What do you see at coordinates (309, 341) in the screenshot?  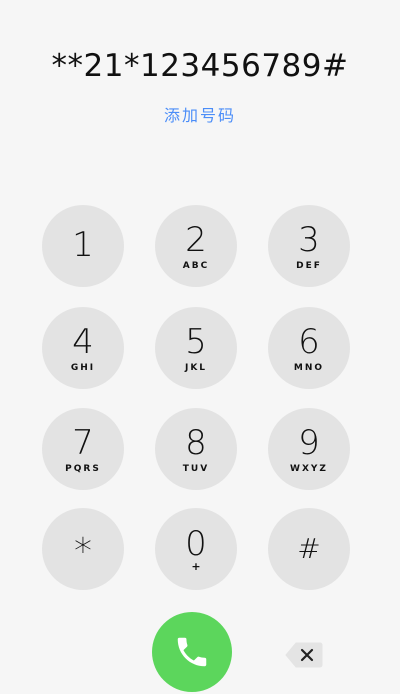 I see `key-6-digit: 6` at bounding box center [309, 341].